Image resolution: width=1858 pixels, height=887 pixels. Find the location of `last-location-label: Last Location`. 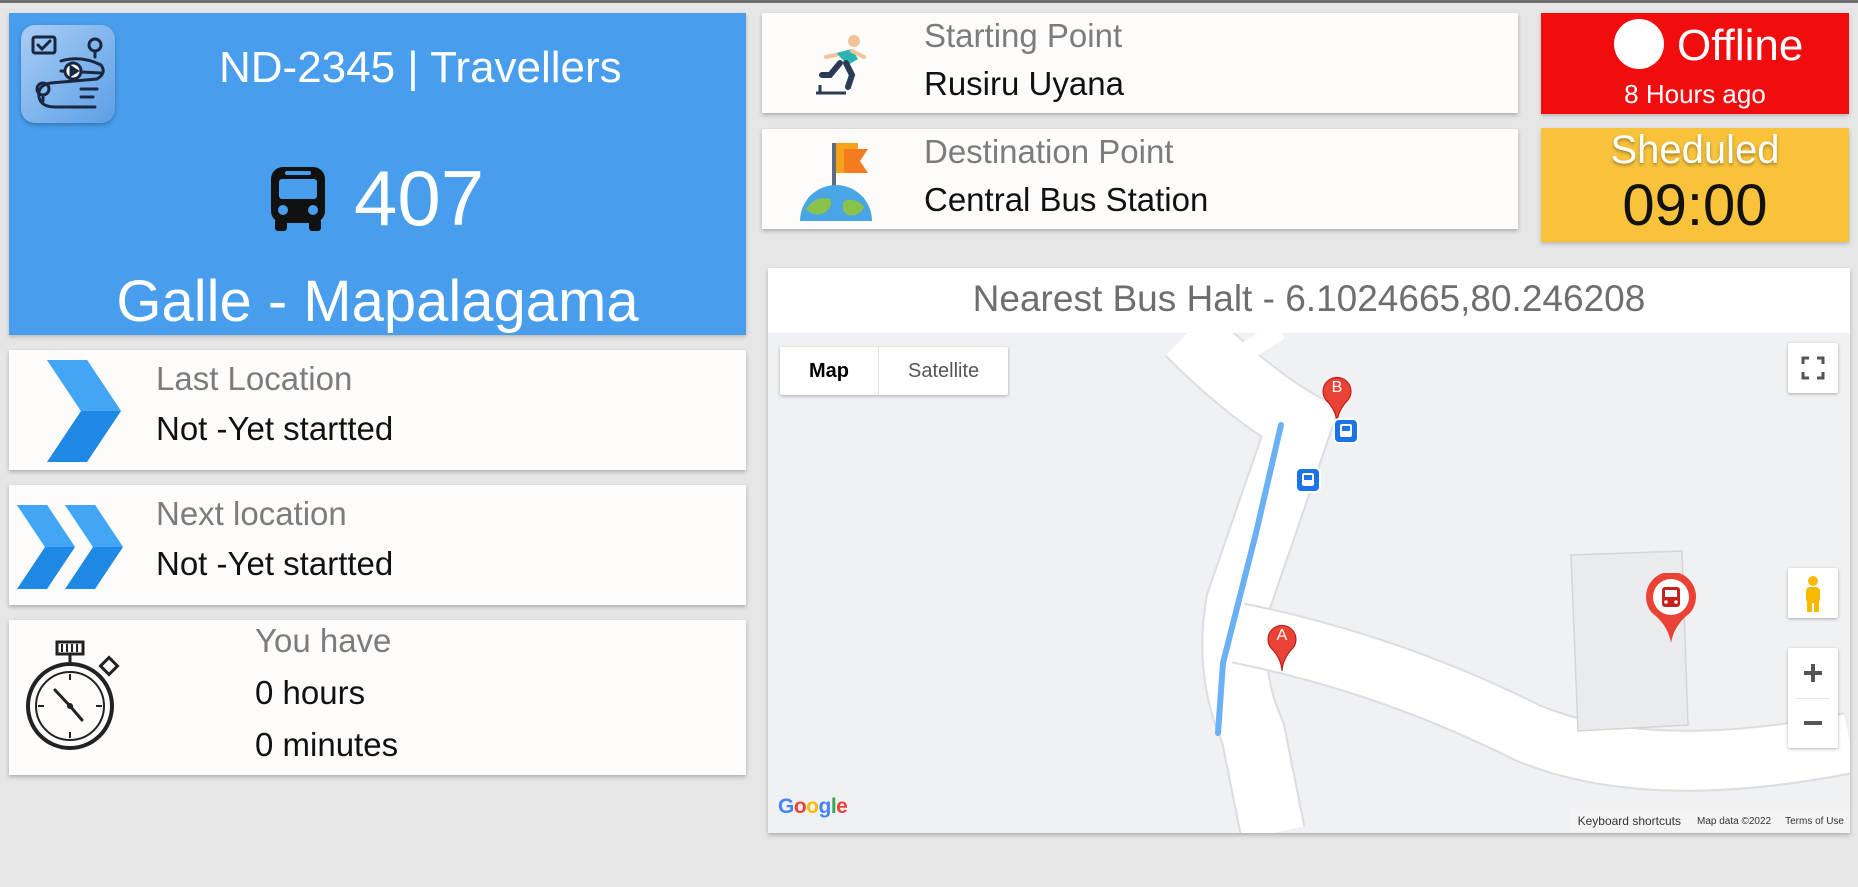

last-location-label: Last Location is located at coordinates (254, 378).